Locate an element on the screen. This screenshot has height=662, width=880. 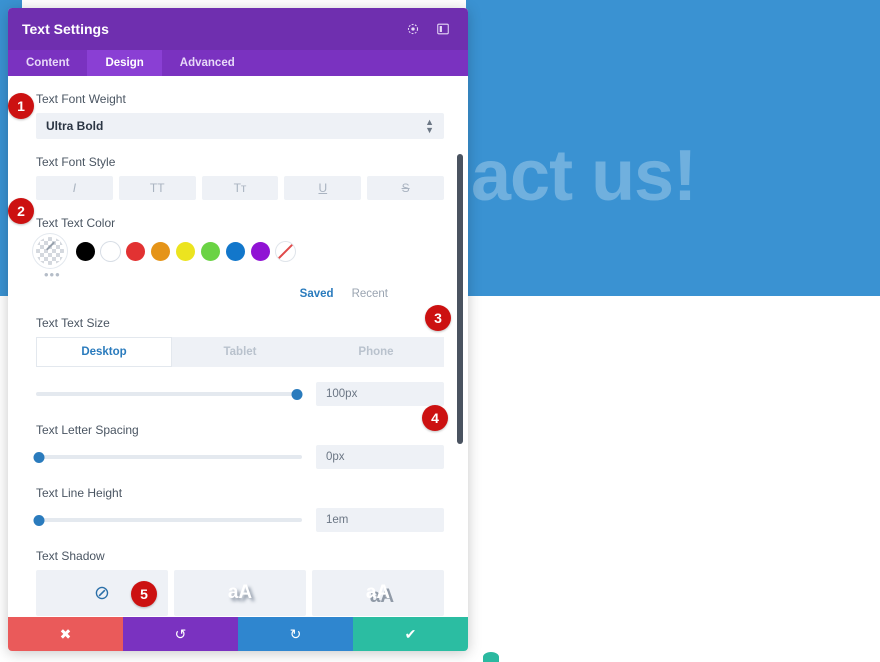
letter-spacing-controls: 0px is located at coordinates (240, 457).